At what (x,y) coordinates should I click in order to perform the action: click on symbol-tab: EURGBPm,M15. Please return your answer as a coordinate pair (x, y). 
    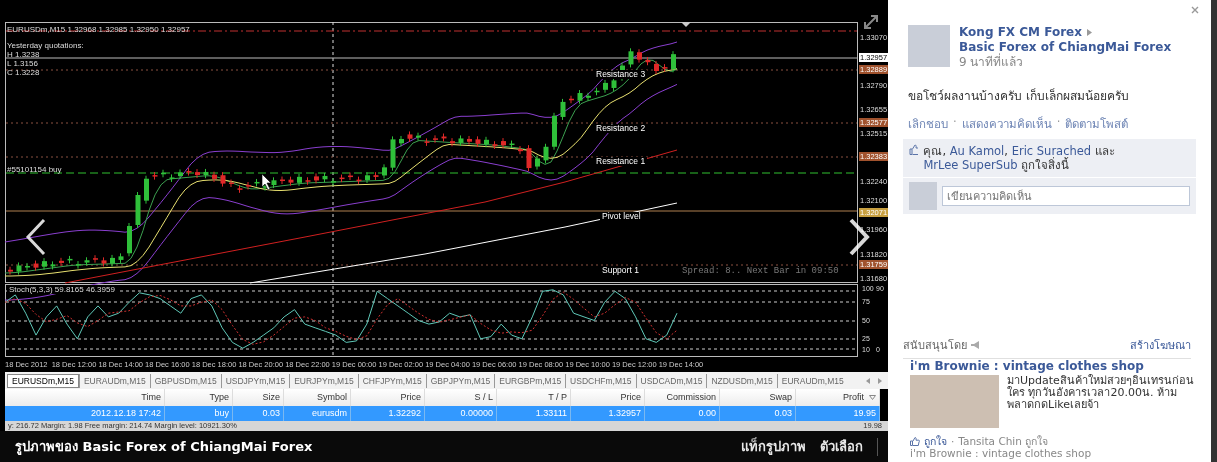
    Looking at the image, I should click on (530, 380).